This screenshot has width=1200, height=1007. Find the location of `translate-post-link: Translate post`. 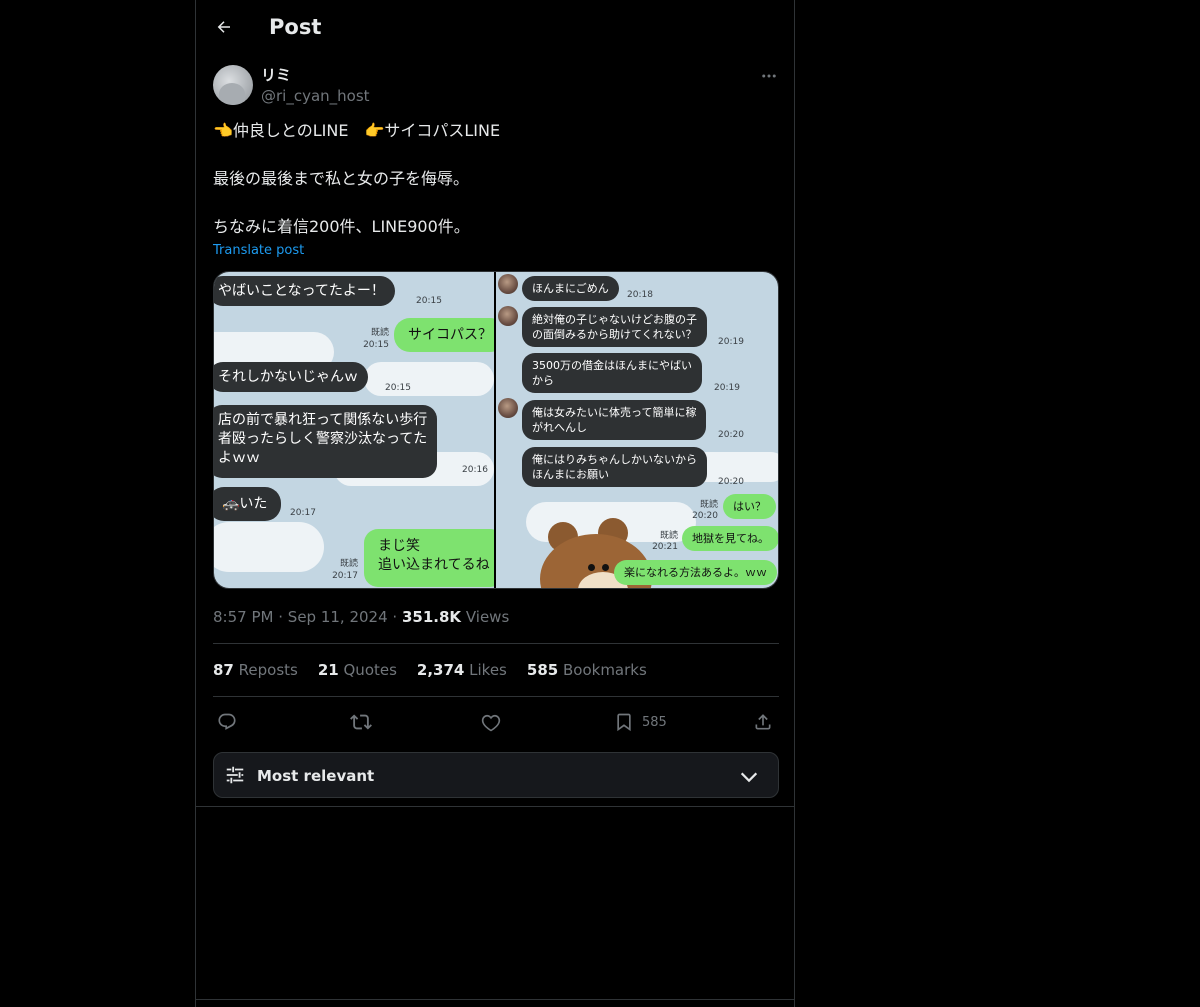

translate-post-link: Translate post is located at coordinates (258, 251).